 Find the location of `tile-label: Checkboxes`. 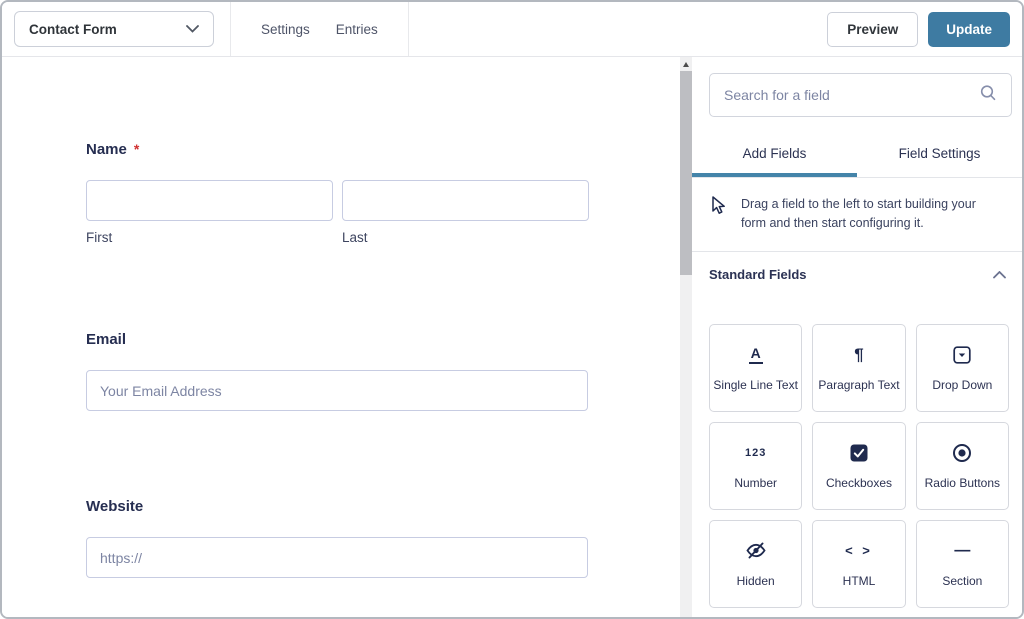

tile-label: Checkboxes is located at coordinates (859, 482).